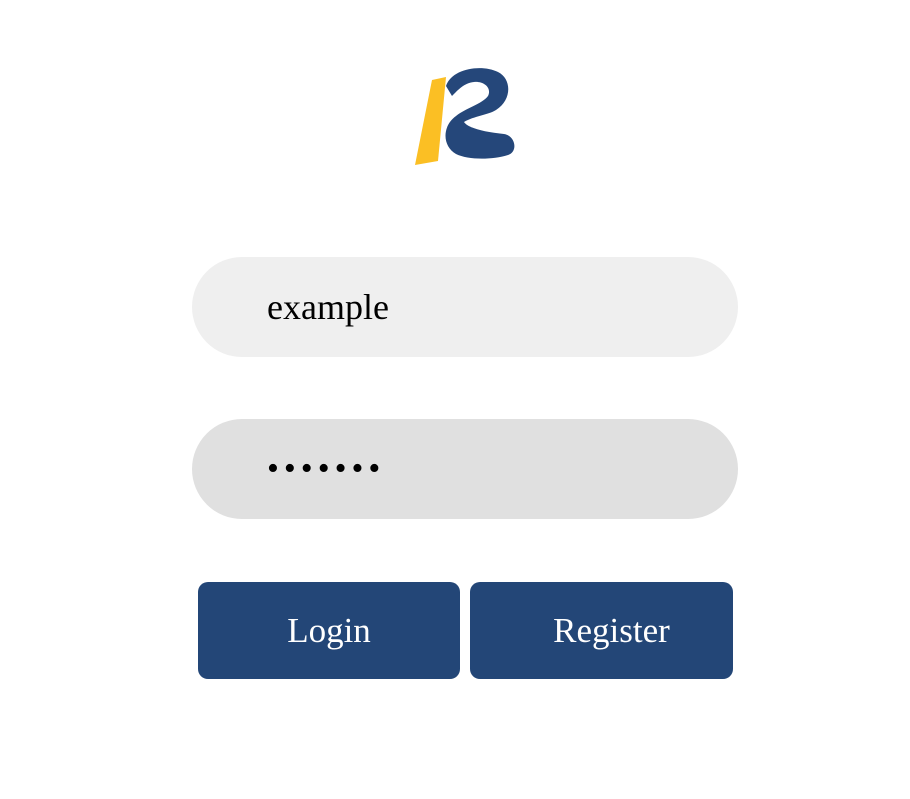 This screenshot has width=910, height=799. What do you see at coordinates (328, 307) in the screenshot?
I see `username-value: example` at bounding box center [328, 307].